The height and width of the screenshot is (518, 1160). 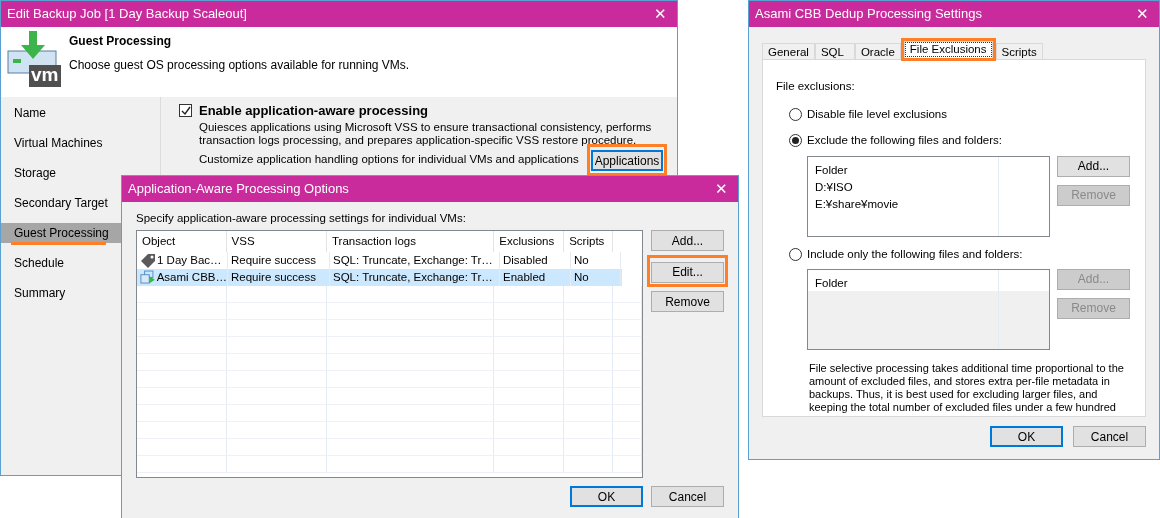 What do you see at coordinates (279, 278) in the screenshot?
I see `table-cell: Require success` at bounding box center [279, 278].